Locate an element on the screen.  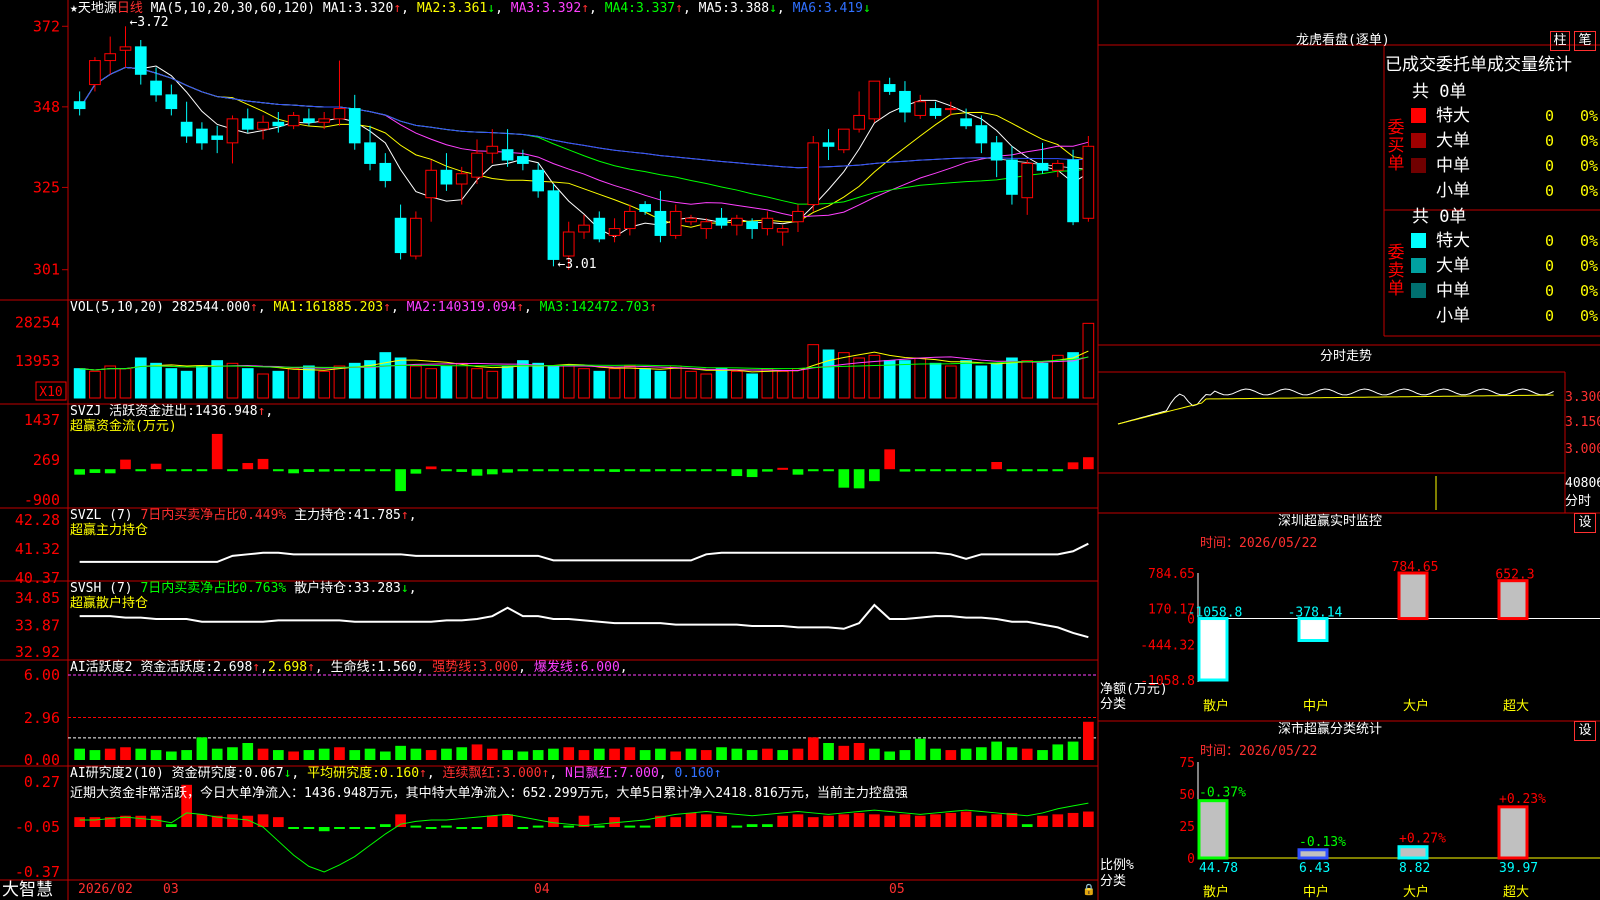
ai-active-title: AI活跃度2 is located at coordinates (101, 667).